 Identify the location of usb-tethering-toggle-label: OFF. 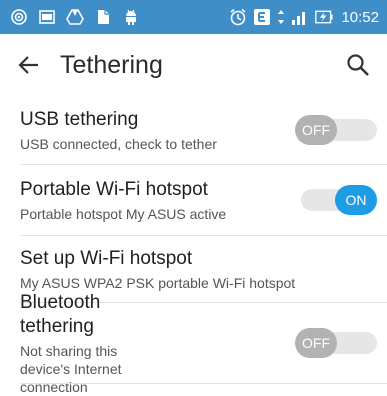
(316, 130).